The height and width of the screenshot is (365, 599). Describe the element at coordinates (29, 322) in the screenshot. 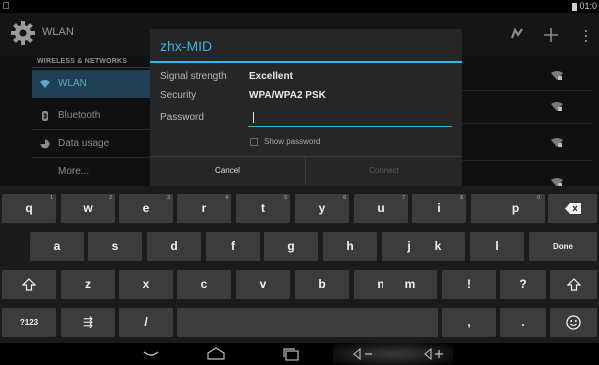

I see `symbols-key: ?123` at that location.